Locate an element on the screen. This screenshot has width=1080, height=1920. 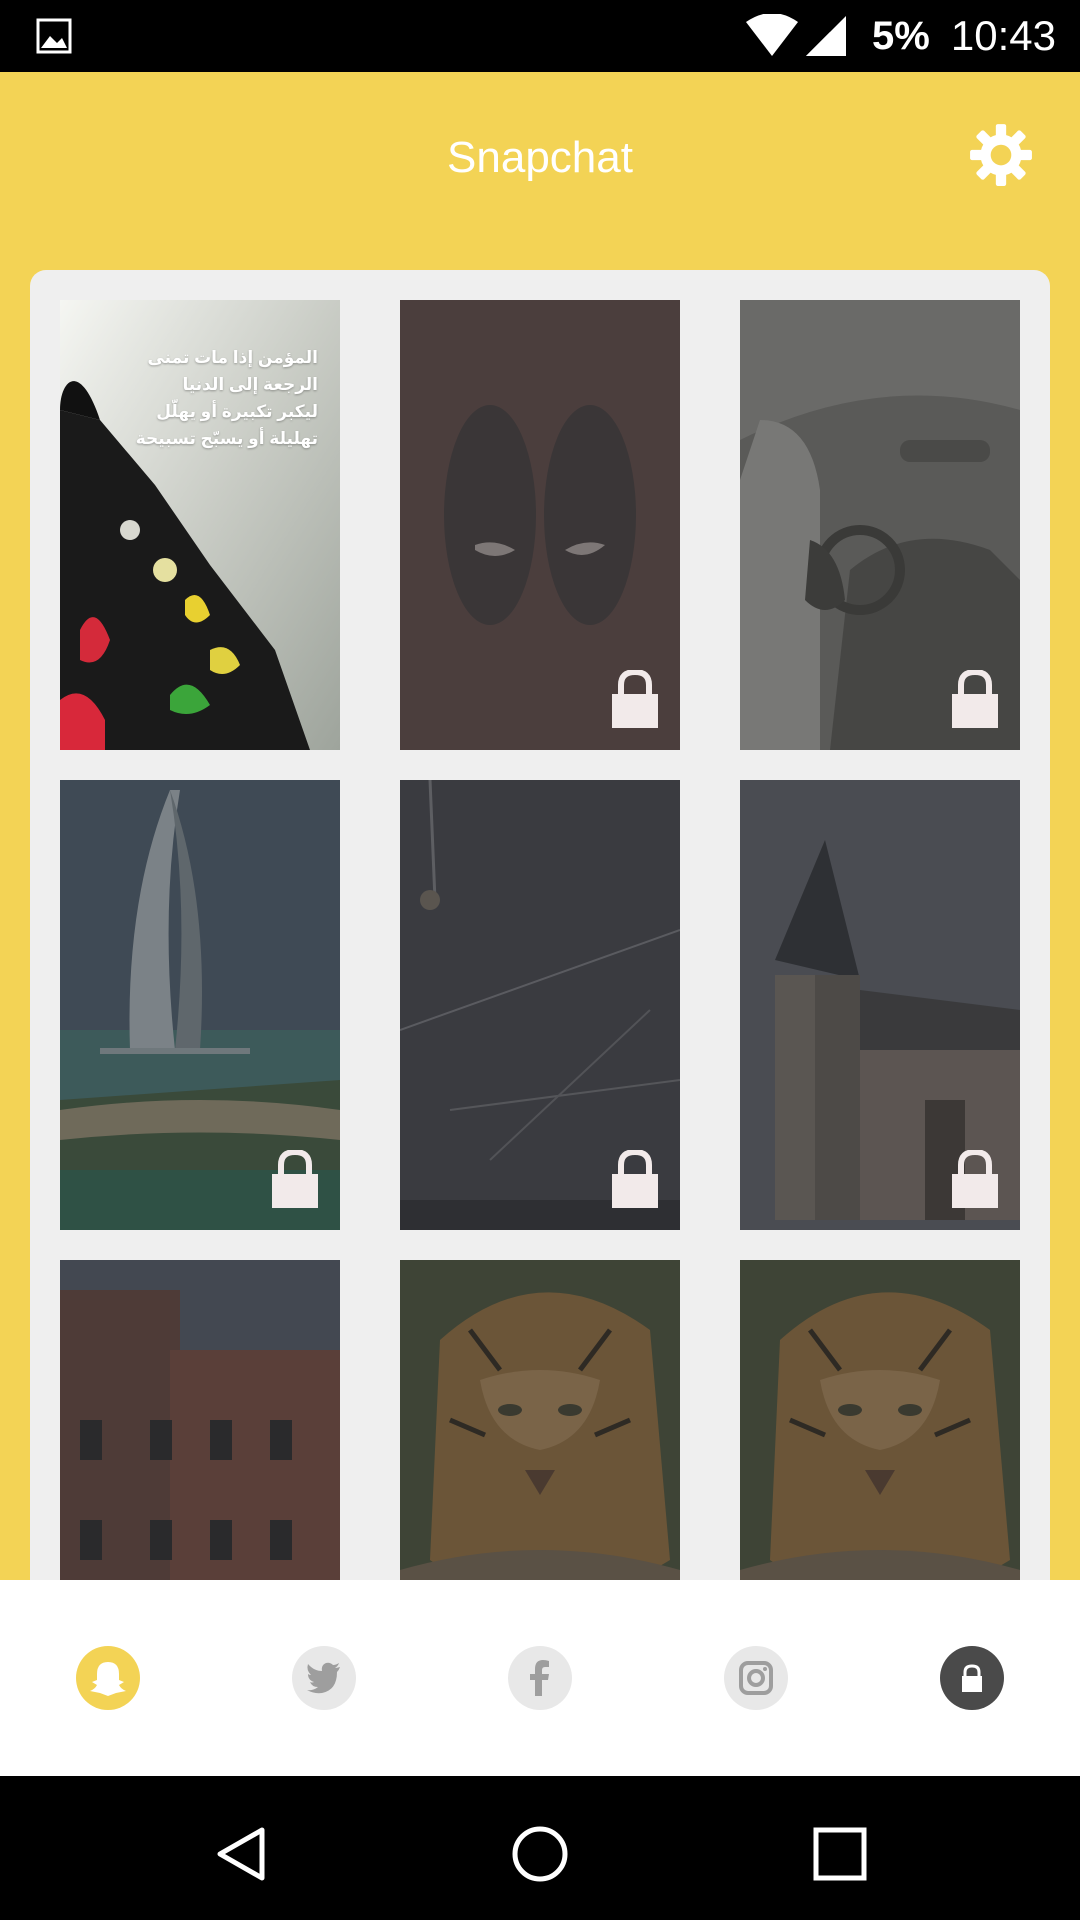
tab-snapchat is located at coordinates (108, 1678).